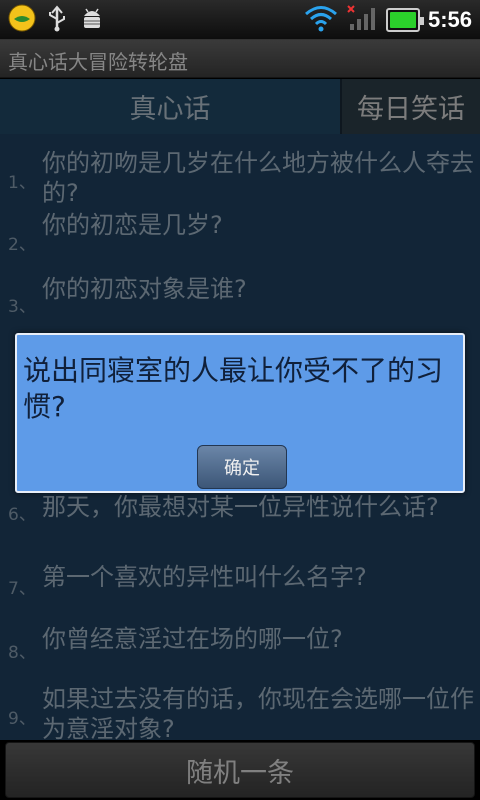 Image resolution: width=480 pixels, height=800 pixels. Describe the element at coordinates (404, 20) in the screenshot. I see `battery-icon` at that location.